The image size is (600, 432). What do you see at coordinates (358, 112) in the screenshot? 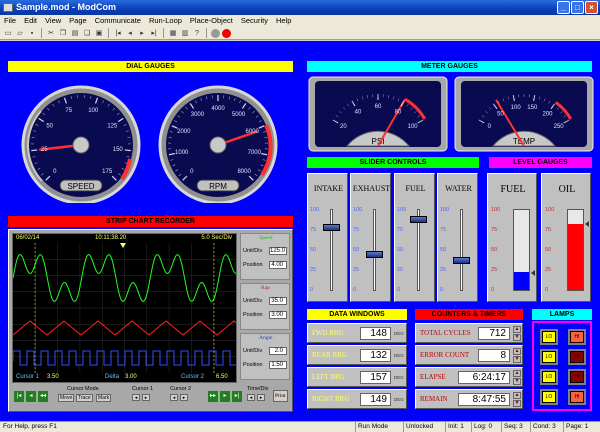
I see `psi-tick-label: 40` at bounding box center [358, 112].